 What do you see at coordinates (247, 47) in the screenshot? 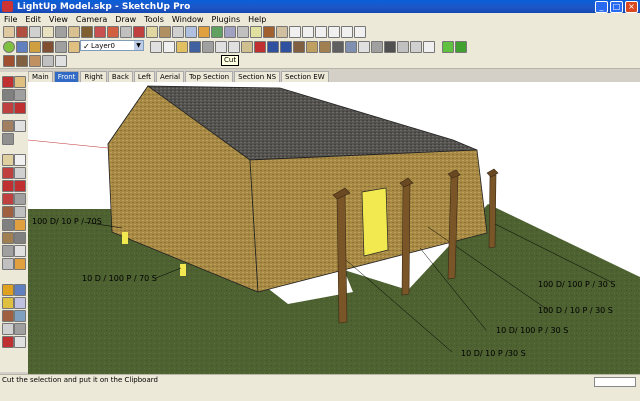
I see `paste-icon` at bounding box center [247, 47].